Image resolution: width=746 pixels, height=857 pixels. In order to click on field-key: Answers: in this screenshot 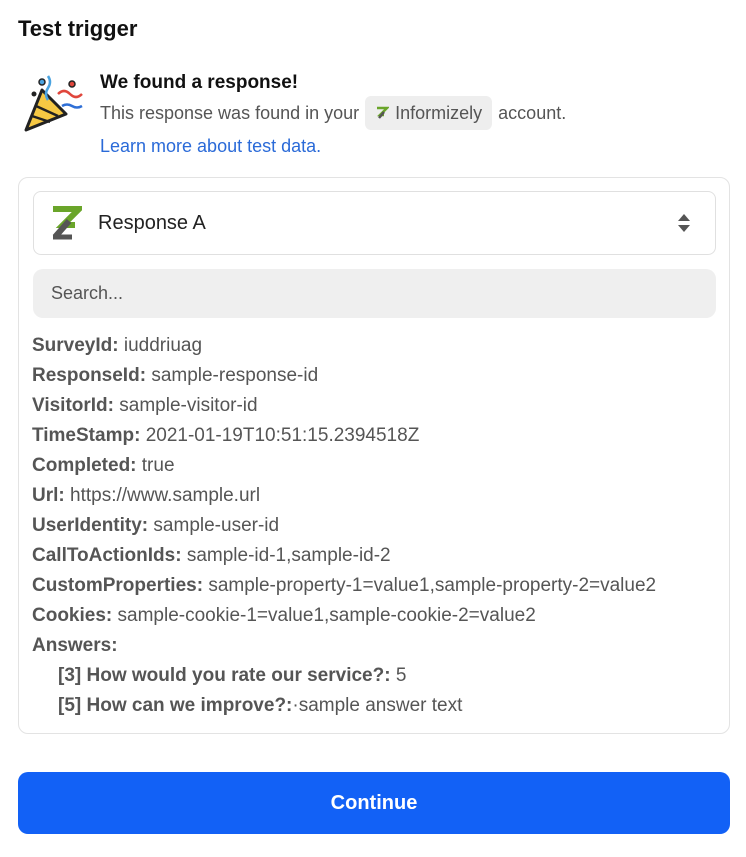, I will do `click(75, 645)`.